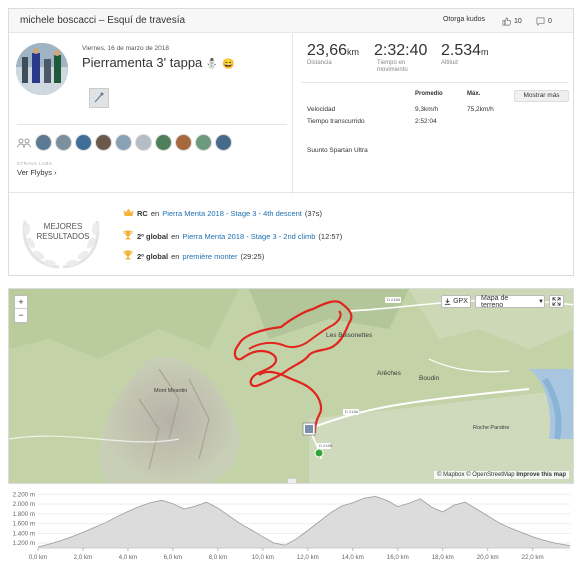 The width and height of the screenshot is (582, 578). Describe the element at coordinates (429, 94) in the screenshot. I see `col-average-header: Promedio` at that location.